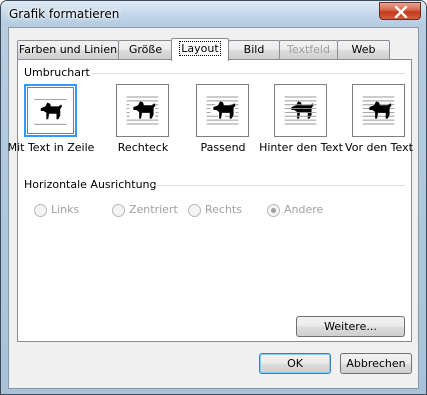 Image resolution: width=427 pixels, height=395 pixels. Describe the element at coordinates (376, 363) in the screenshot. I see `cancel-button: Abbrechen` at that location.